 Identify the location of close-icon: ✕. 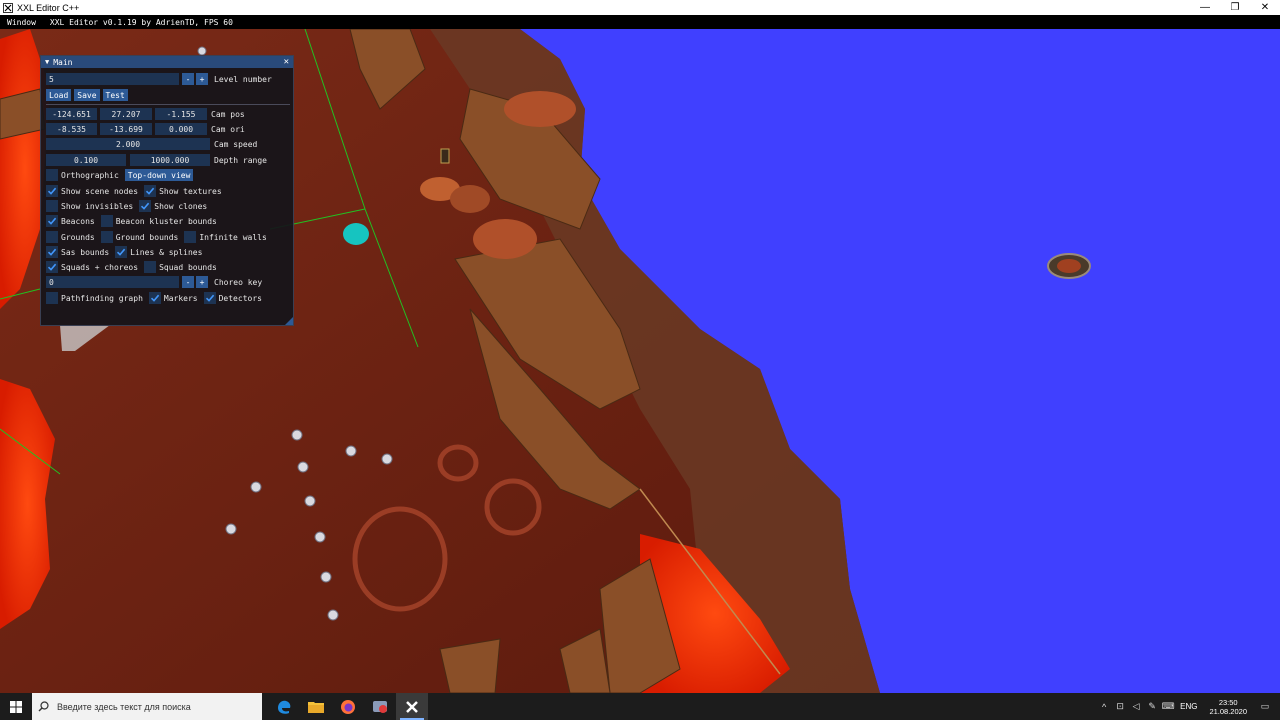
(286, 62).